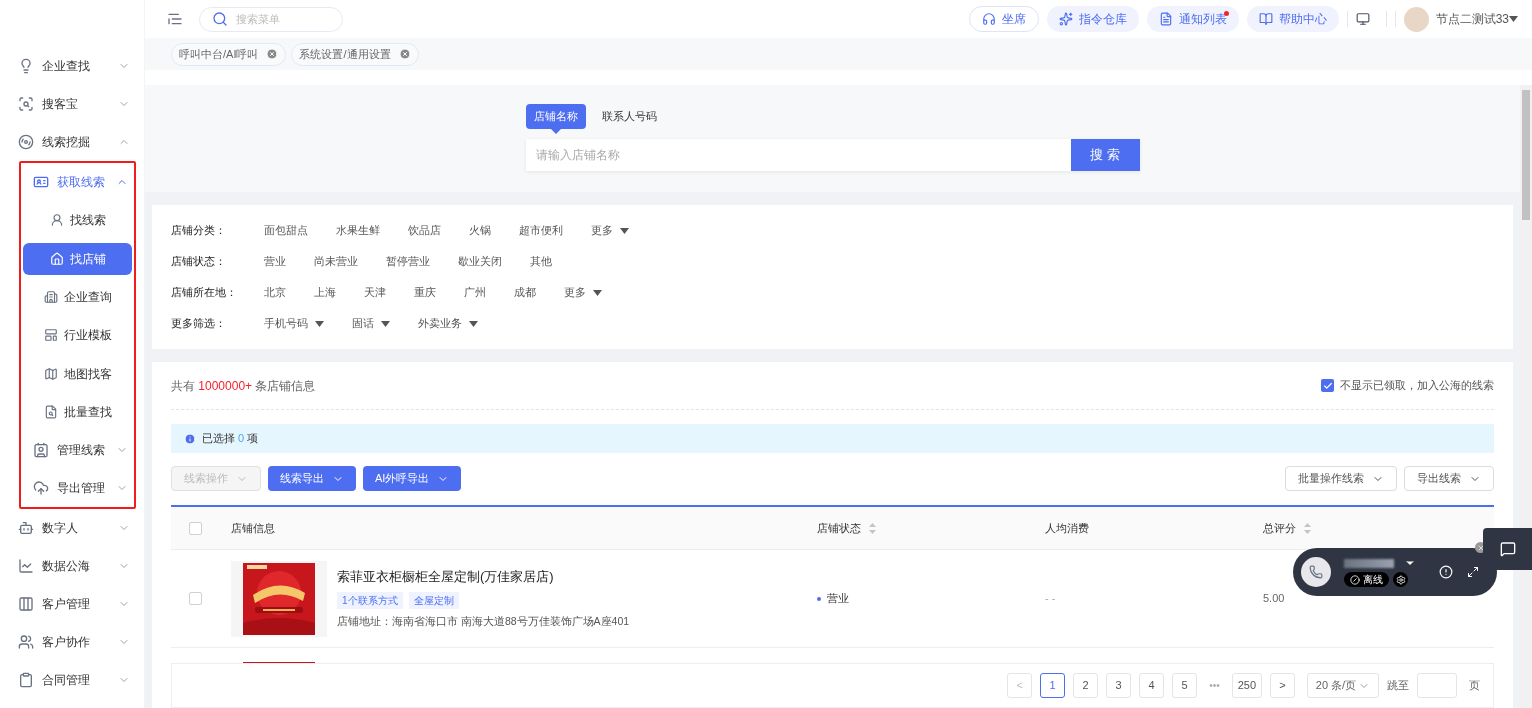 The width and height of the screenshot is (1532, 708). Describe the element at coordinates (1316, 572) in the screenshot. I see `phone-icon` at that location.